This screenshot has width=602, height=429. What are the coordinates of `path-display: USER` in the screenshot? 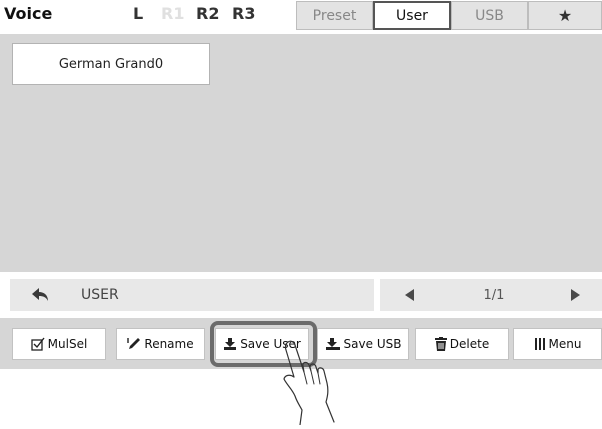 It's located at (222, 295).